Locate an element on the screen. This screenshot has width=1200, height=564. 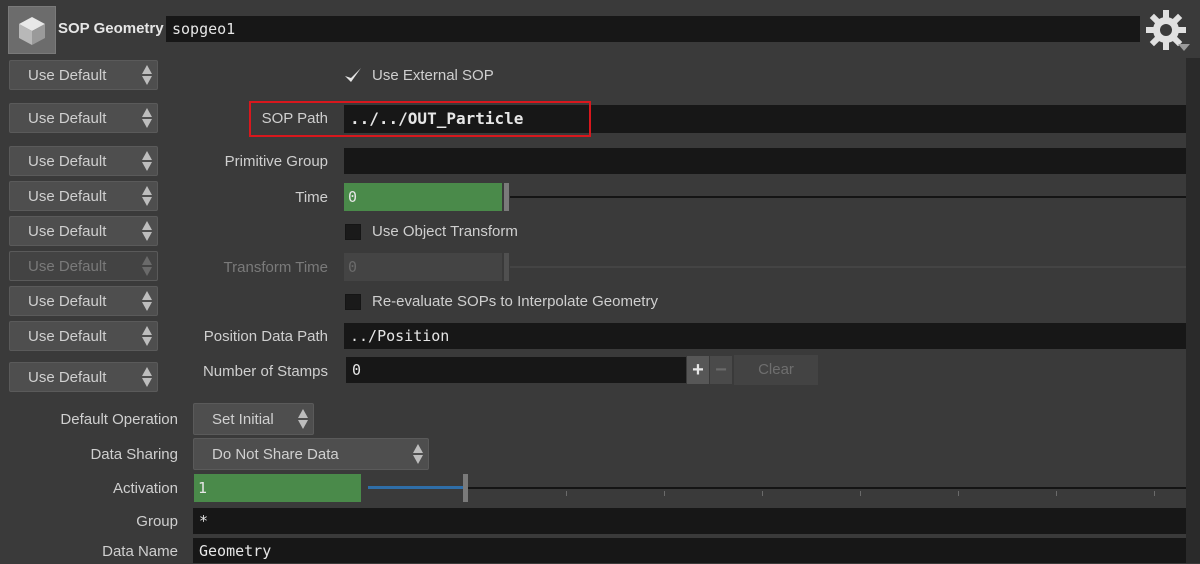
remove-stamp-button: − is located at coordinates (721, 370).